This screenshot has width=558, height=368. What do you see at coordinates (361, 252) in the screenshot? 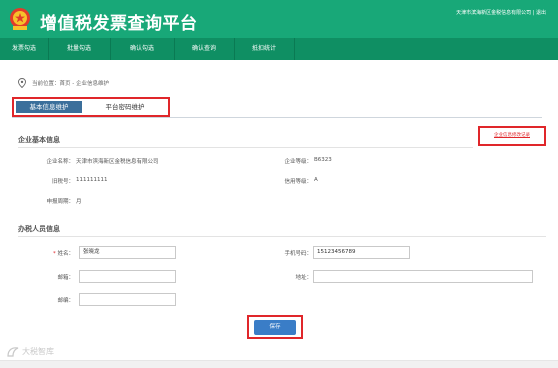
I see `phone-input: 15123456789` at bounding box center [361, 252].